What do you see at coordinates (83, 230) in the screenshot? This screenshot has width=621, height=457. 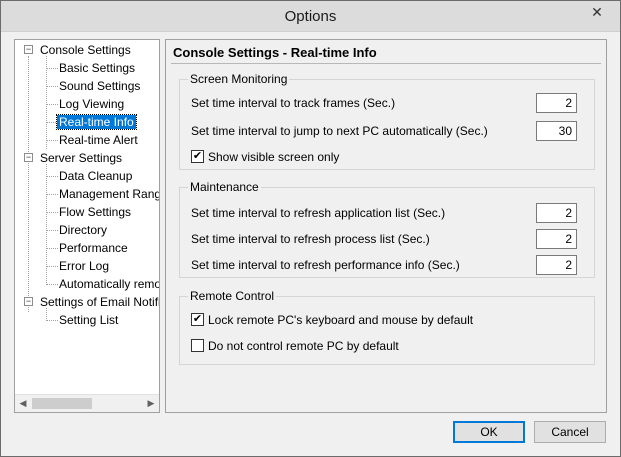 I see `tree-item-directory: Directory` at bounding box center [83, 230].